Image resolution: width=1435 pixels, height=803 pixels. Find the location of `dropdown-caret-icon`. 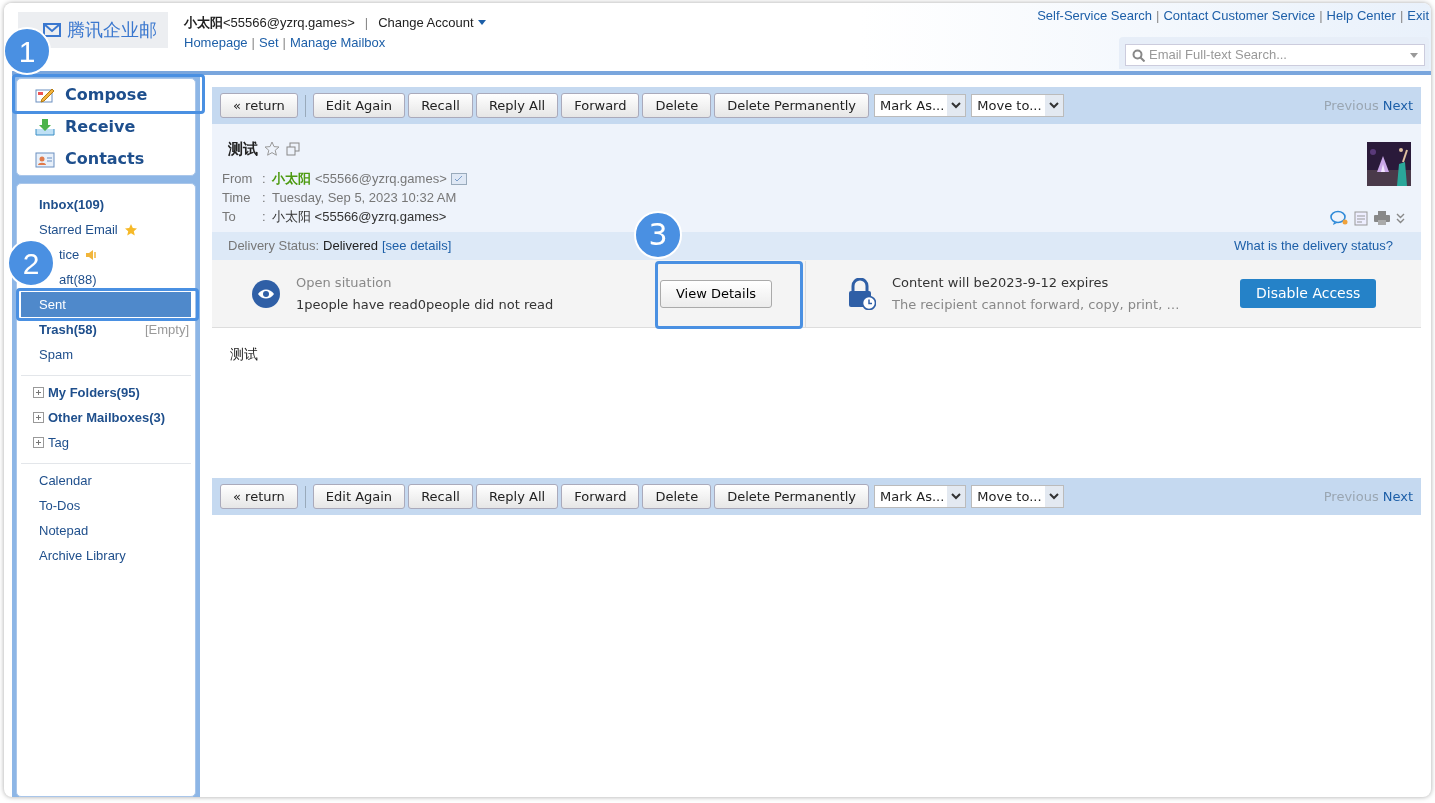

dropdown-caret-icon is located at coordinates (1414, 55).